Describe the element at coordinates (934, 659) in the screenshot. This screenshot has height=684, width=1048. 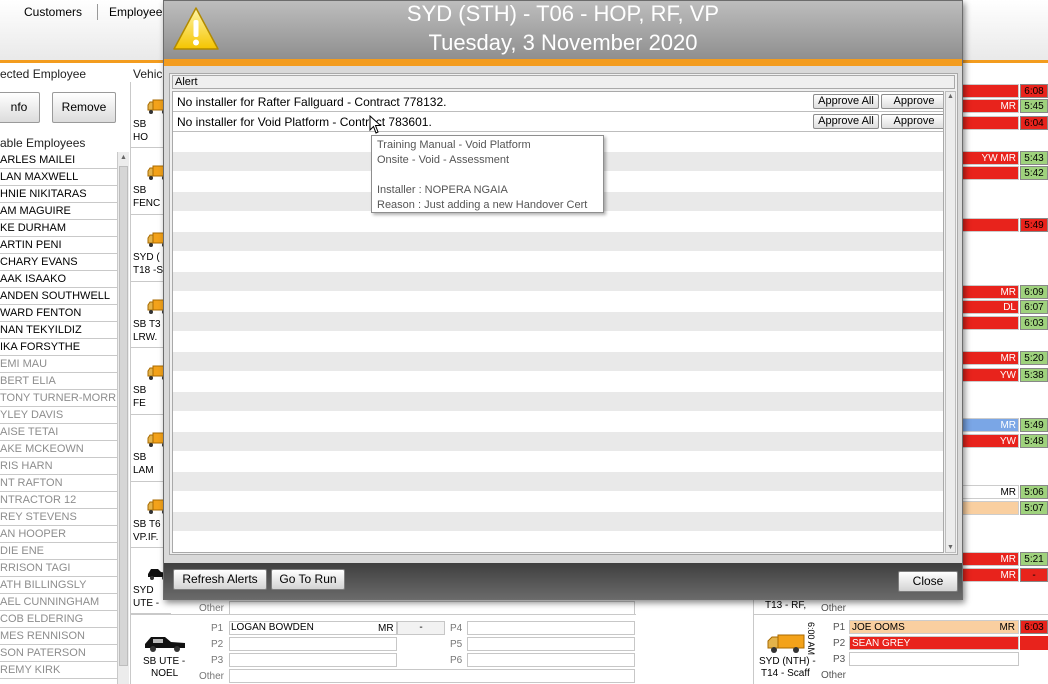
I see `syd-nth-p3-field` at that location.